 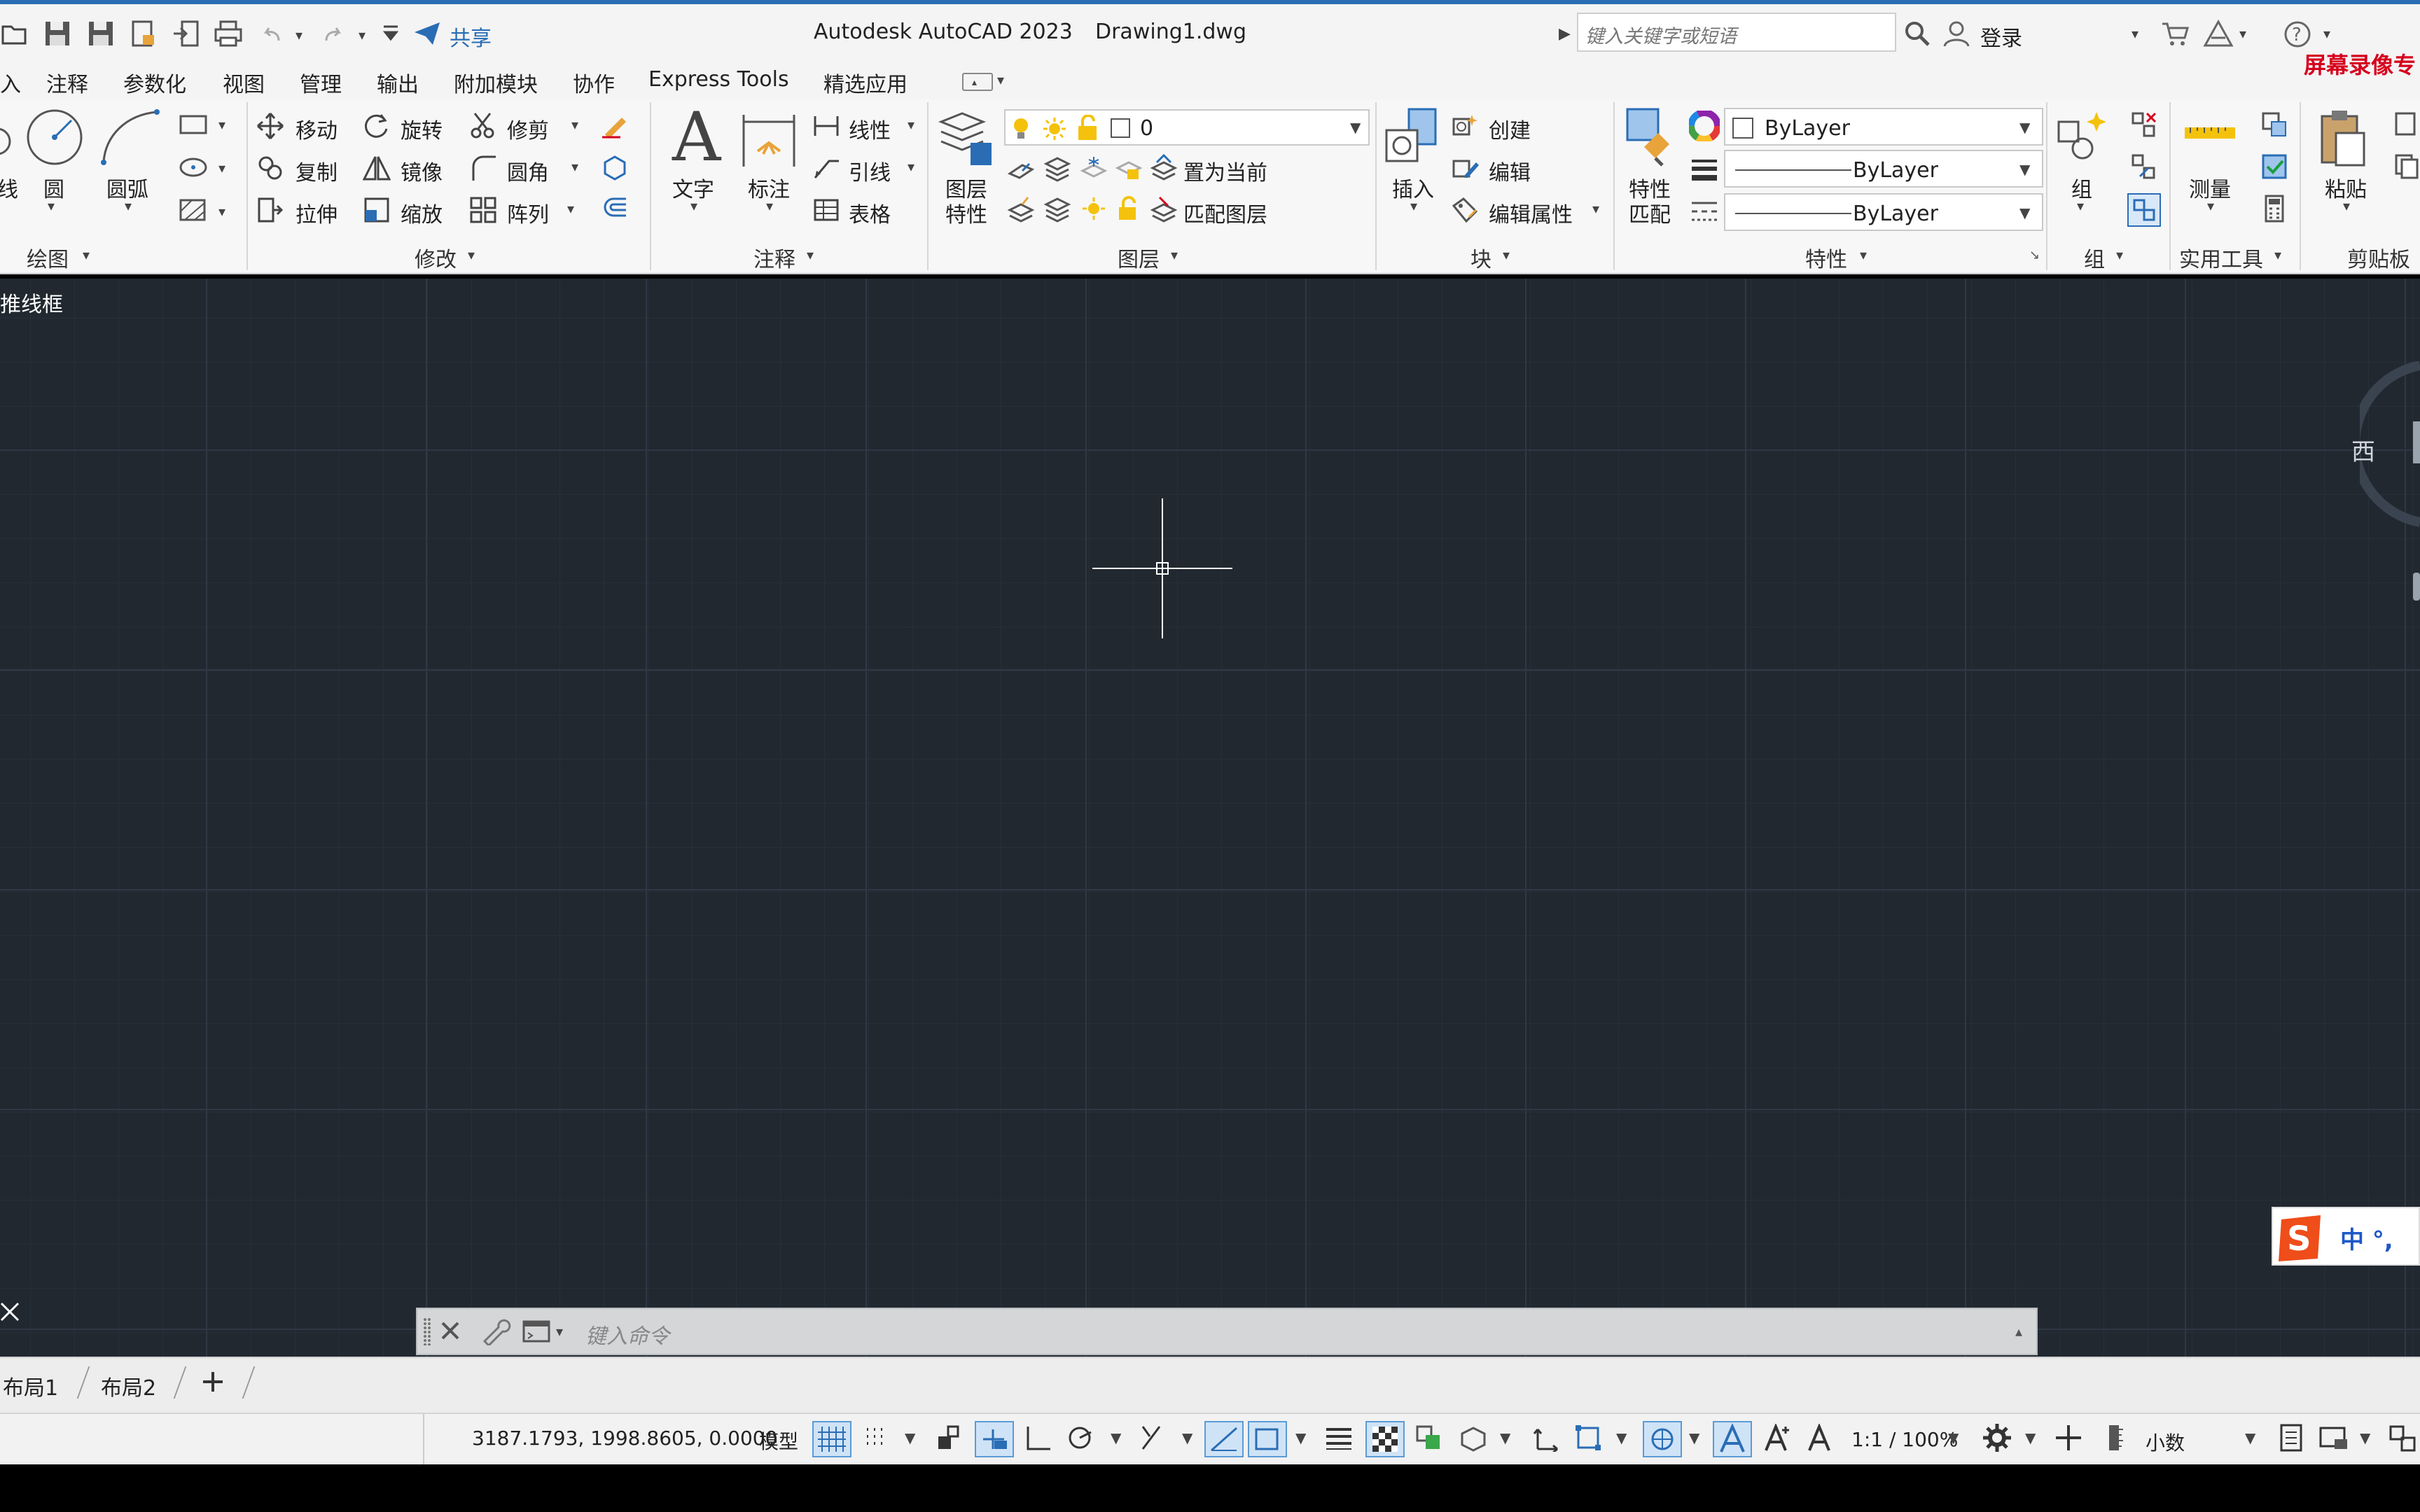 What do you see at coordinates (51, 205) in the screenshot?
I see `circle-dropdown-icon: ▾` at bounding box center [51, 205].